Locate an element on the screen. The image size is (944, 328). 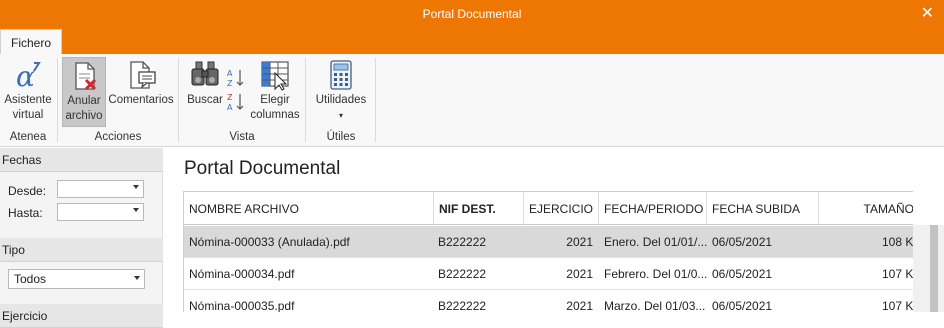
tipo-selected-value: Todos is located at coordinates (30, 279).